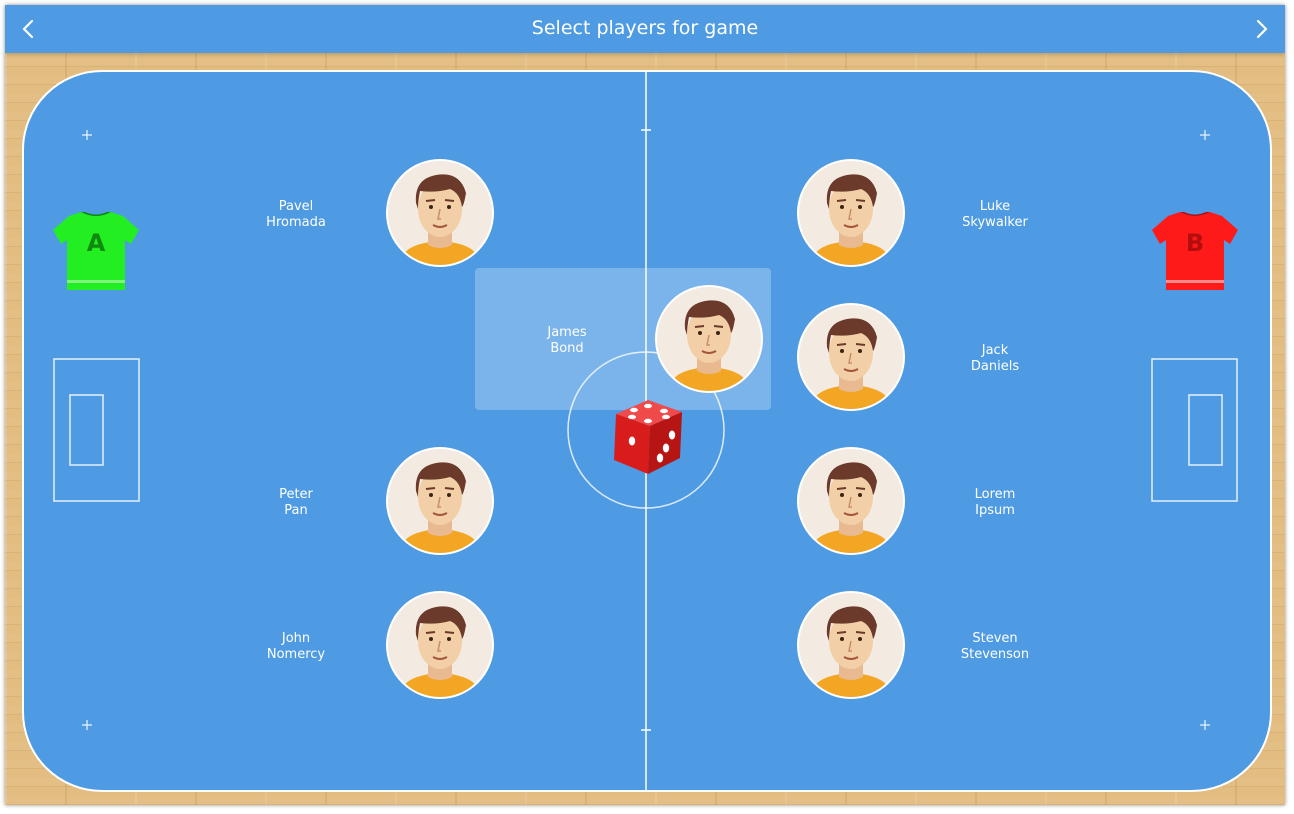  Describe the element at coordinates (96, 243) in the screenshot. I see `team-a-letter: A` at that location.